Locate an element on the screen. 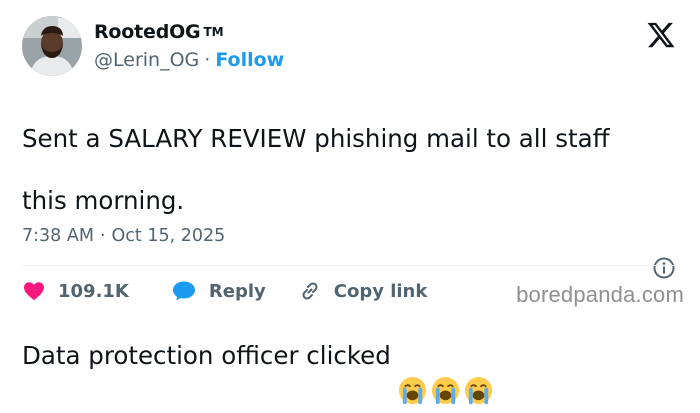 This screenshot has height=413, width=700. reply-button: Reply is located at coordinates (218, 291).